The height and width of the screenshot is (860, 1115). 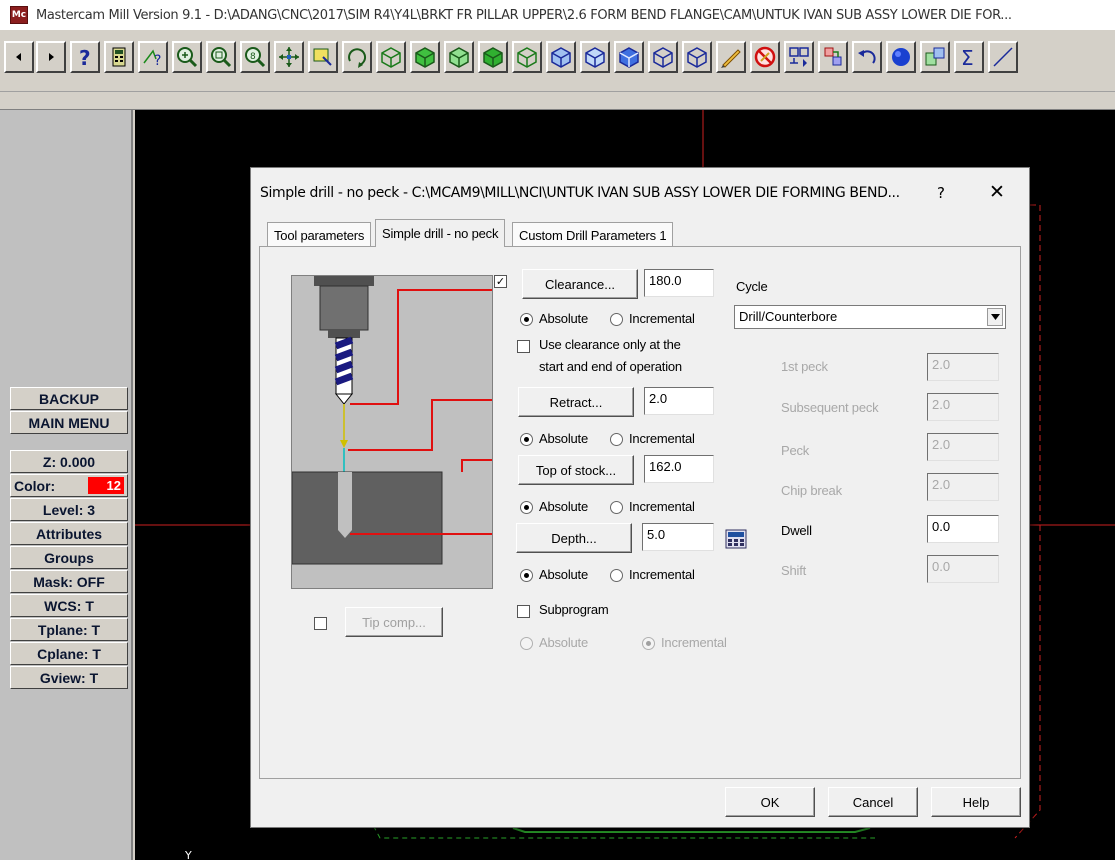 I want to click on help-icon: ?, so click(x=85, y=57).